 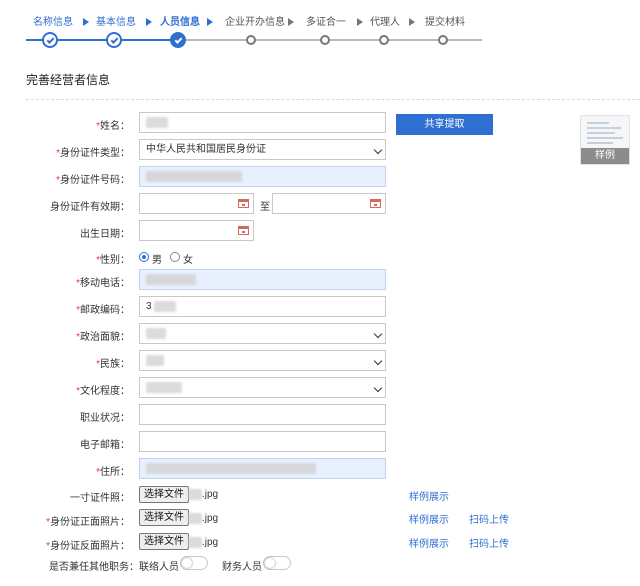 What do you see at coordinates (333, 99) in the screenshot?
I see `section-divider` at bounding box center [333, 99].